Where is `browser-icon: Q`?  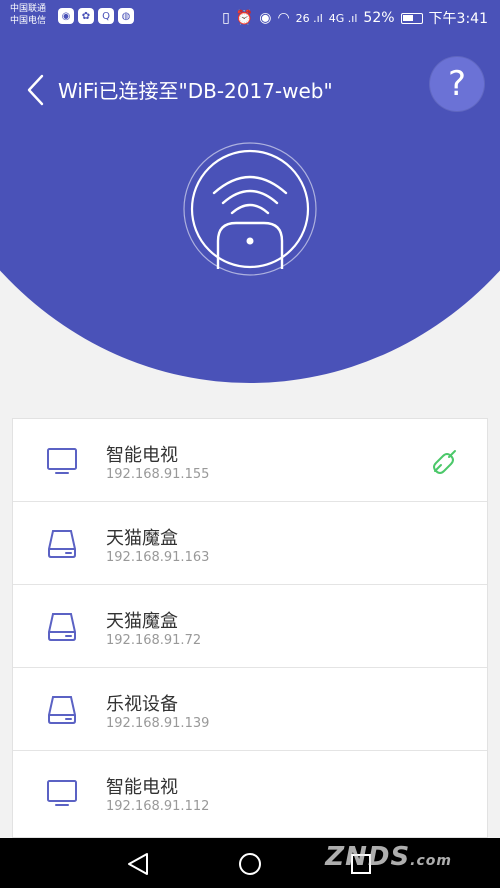 browser-icon: Q is located at coordinates (106, 16).